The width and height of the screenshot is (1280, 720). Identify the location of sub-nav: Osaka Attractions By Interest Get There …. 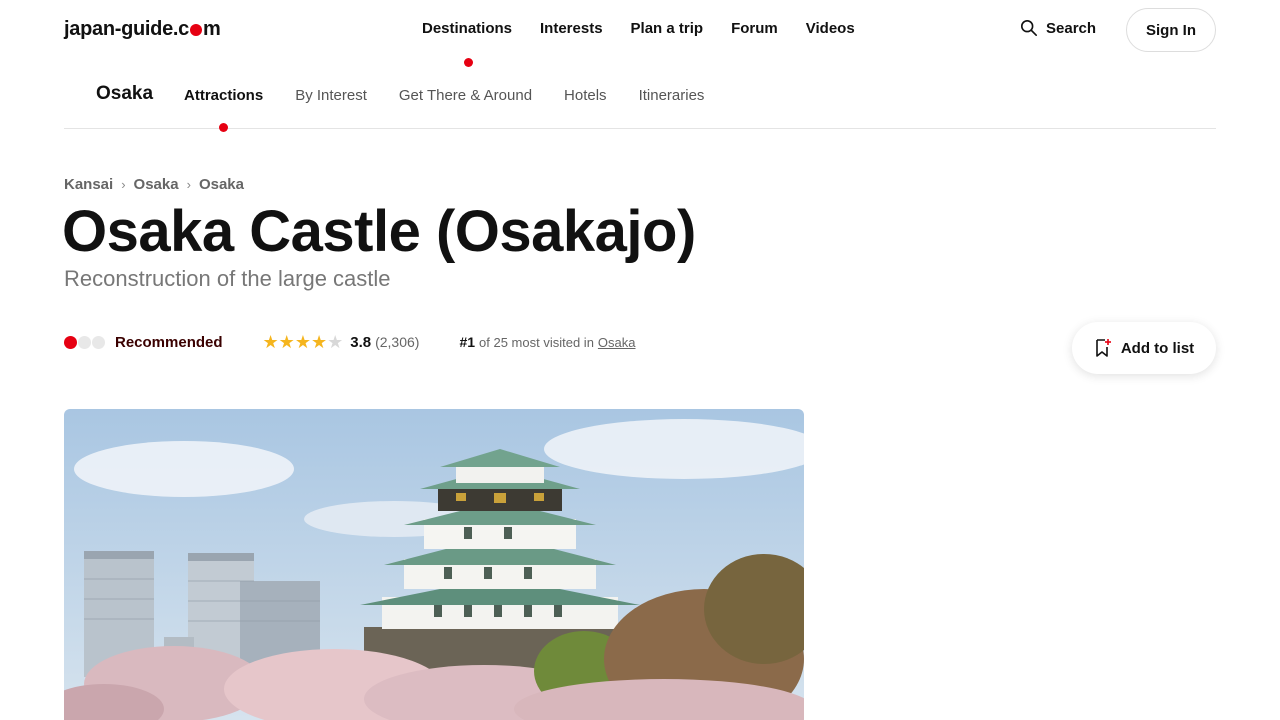
(640, 94).